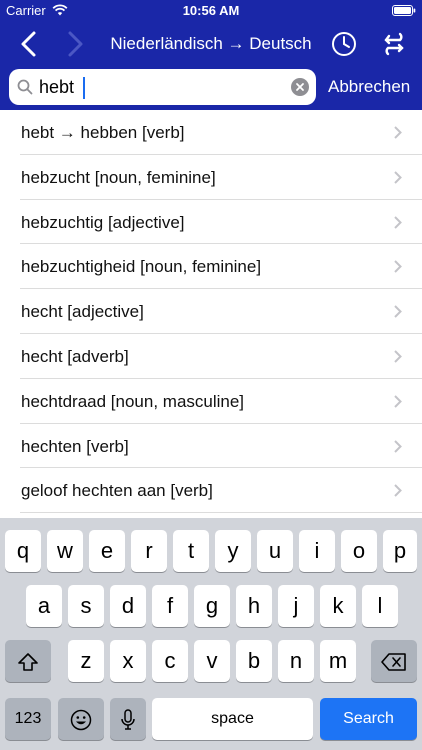 The width and height of the screenshot is (422, 750). What do you see at coordinates (221, 513) in the screenshot?
I see `row-divider` at bounding box center [221, 513].